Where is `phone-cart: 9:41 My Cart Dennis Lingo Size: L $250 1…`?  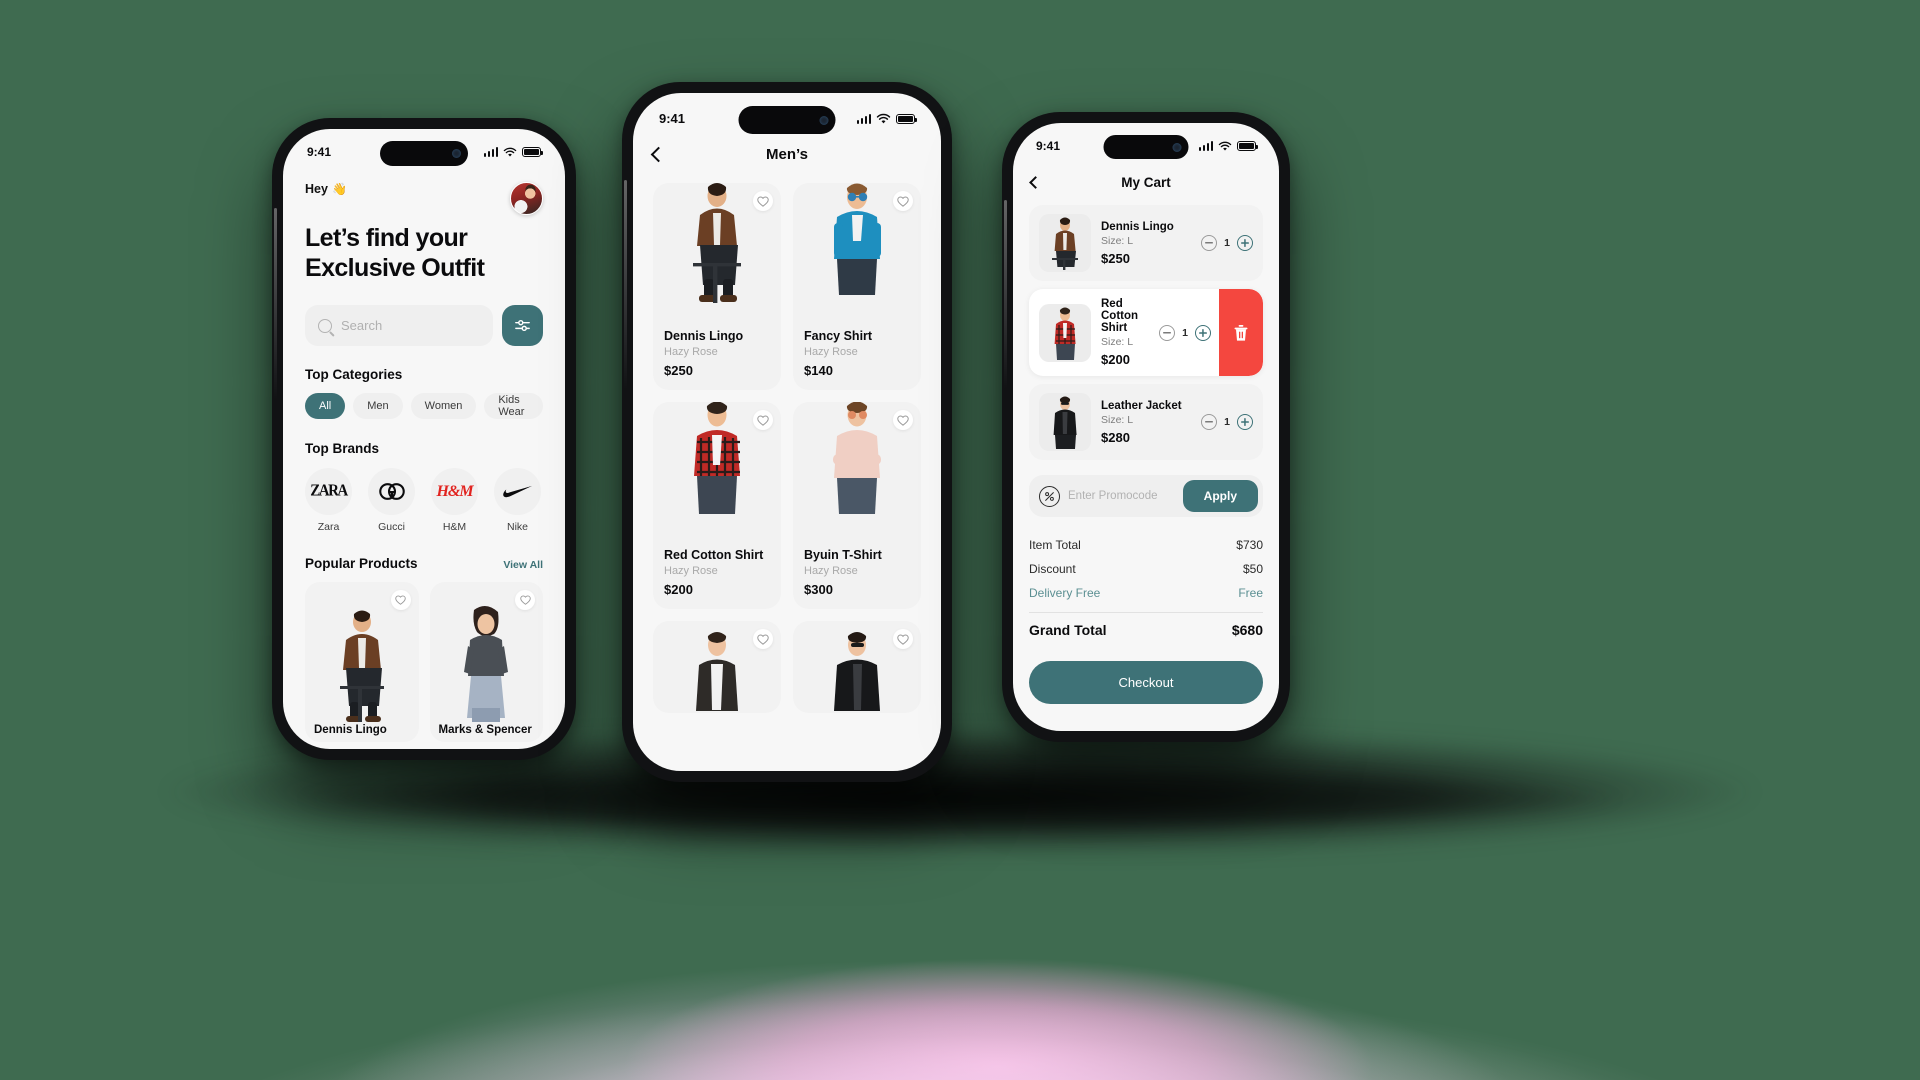 phone-cart: 9:41 My Cart Dennis Lingo Size: L $250 1… is located at coordinates (1146, 427).